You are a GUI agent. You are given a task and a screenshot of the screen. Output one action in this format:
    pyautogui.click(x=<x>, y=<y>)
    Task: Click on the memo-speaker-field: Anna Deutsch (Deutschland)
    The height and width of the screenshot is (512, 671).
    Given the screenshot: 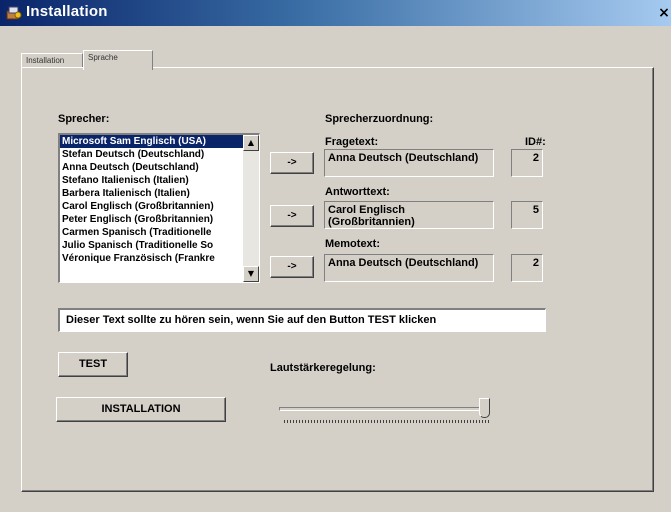 What is the action you would take?
    pyautogui.click(x=409, y=268)
    